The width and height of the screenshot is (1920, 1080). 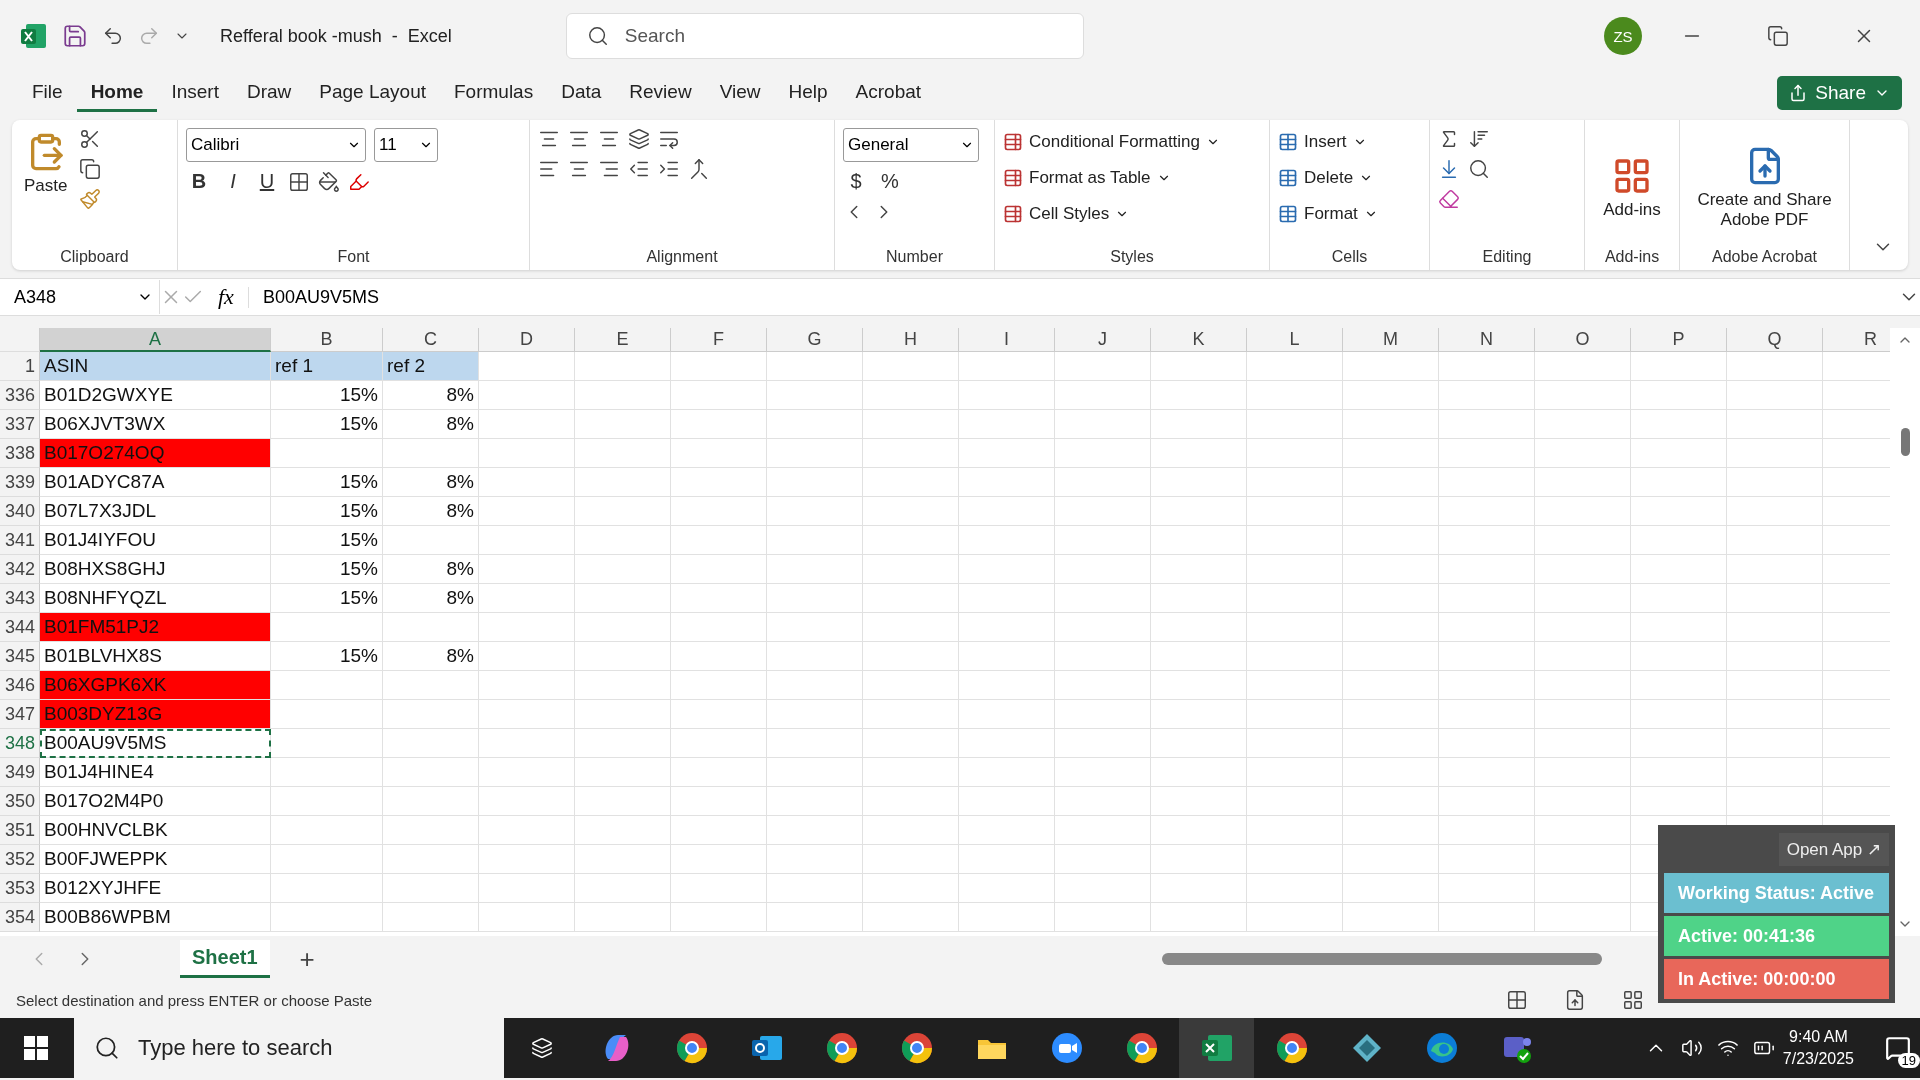 I want to click on percent-button: %, so click(x=890, y=181).